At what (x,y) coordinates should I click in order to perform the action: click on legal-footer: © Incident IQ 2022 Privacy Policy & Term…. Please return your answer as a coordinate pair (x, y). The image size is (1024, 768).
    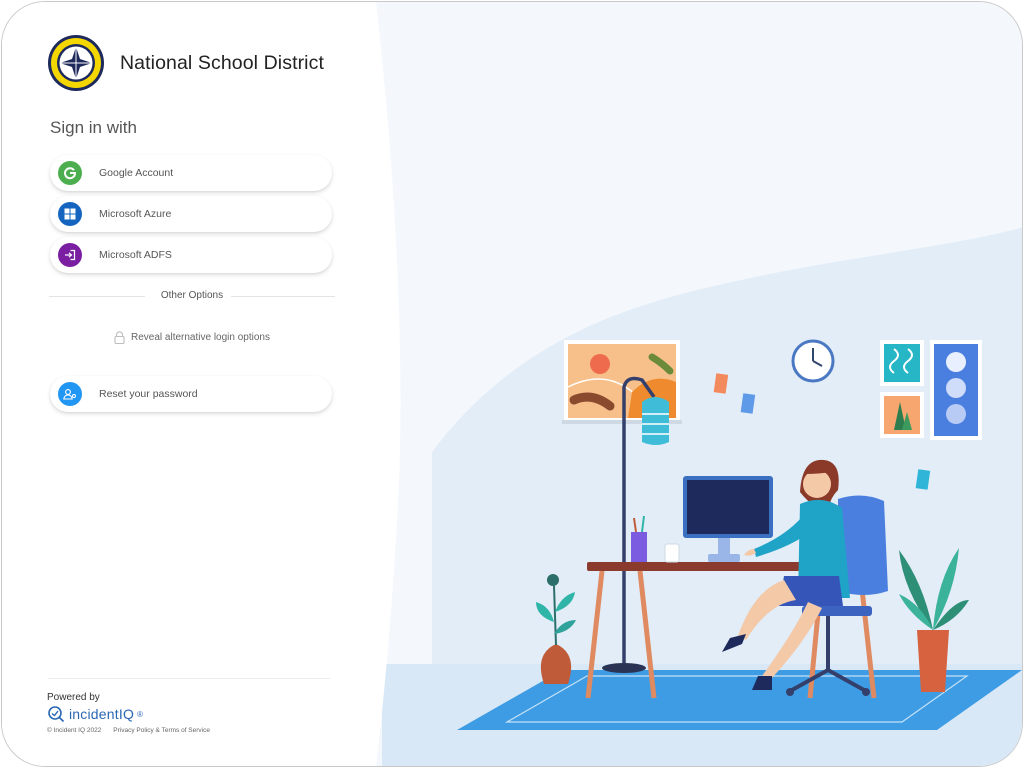
    Looking at the image, I should click on (128, 730).